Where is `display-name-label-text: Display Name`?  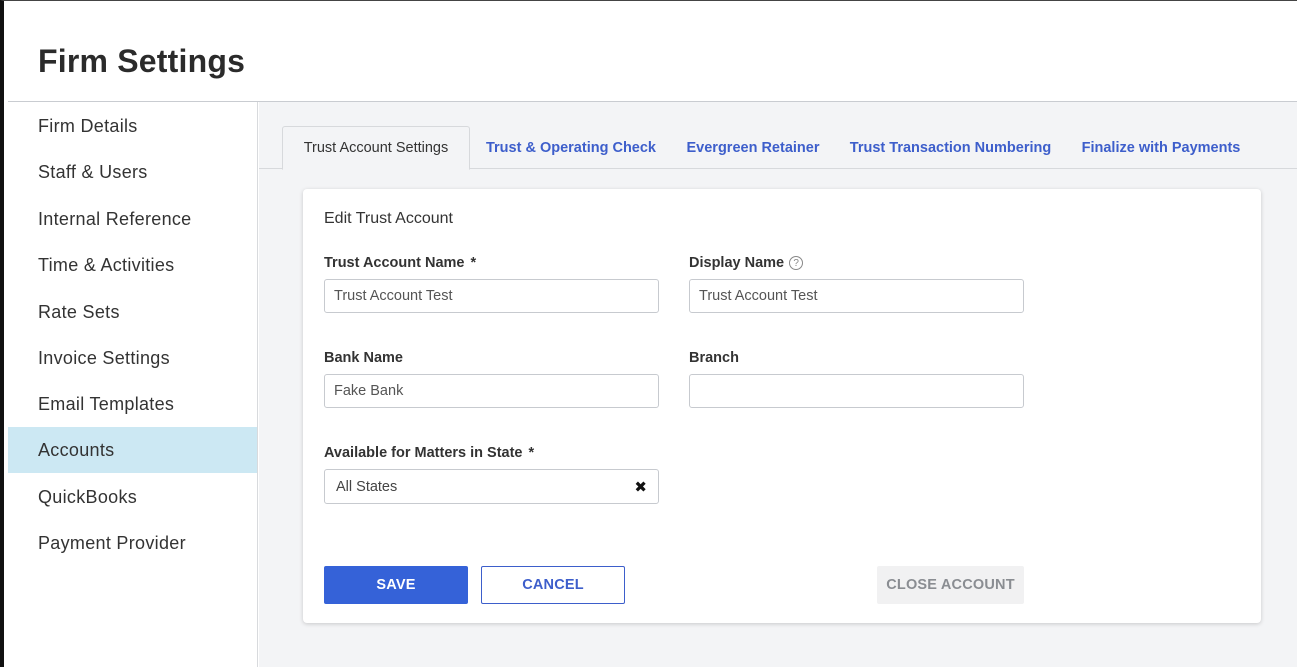 display-name-label-text: Display Name is located at coordinates (737, 263).